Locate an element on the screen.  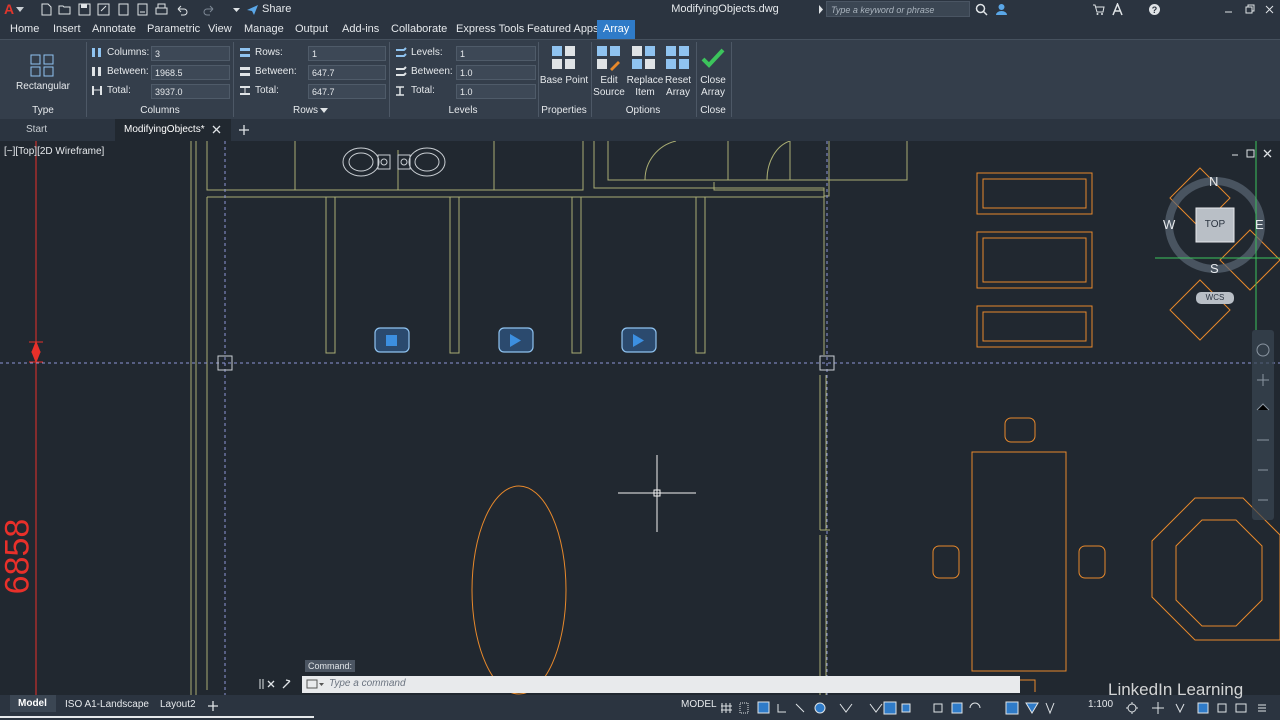
layout-tab-layout2: Layout2 is located at coordinates (178, 704).